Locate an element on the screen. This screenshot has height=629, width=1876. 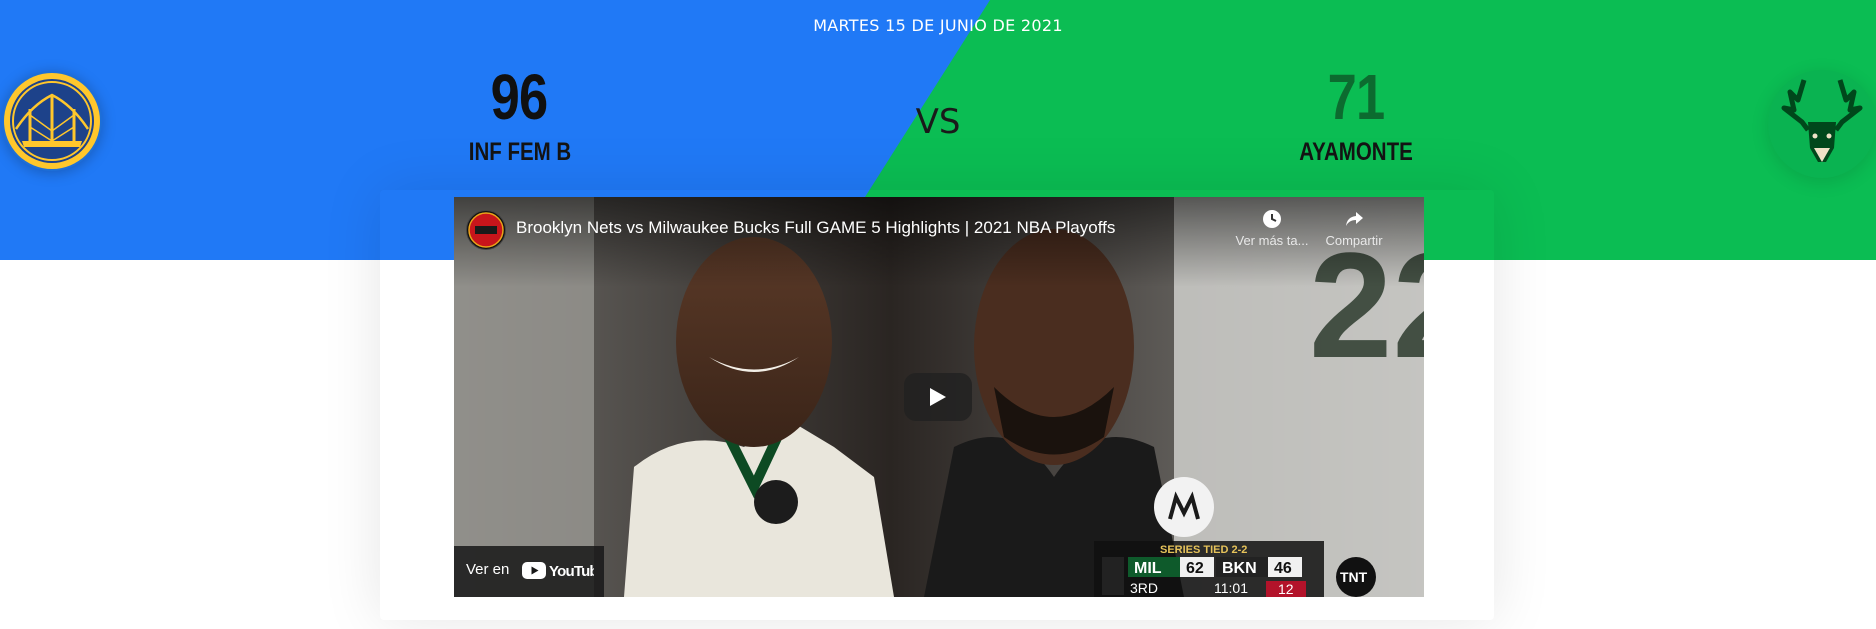
play-icon is located at coordinates (938, 397).